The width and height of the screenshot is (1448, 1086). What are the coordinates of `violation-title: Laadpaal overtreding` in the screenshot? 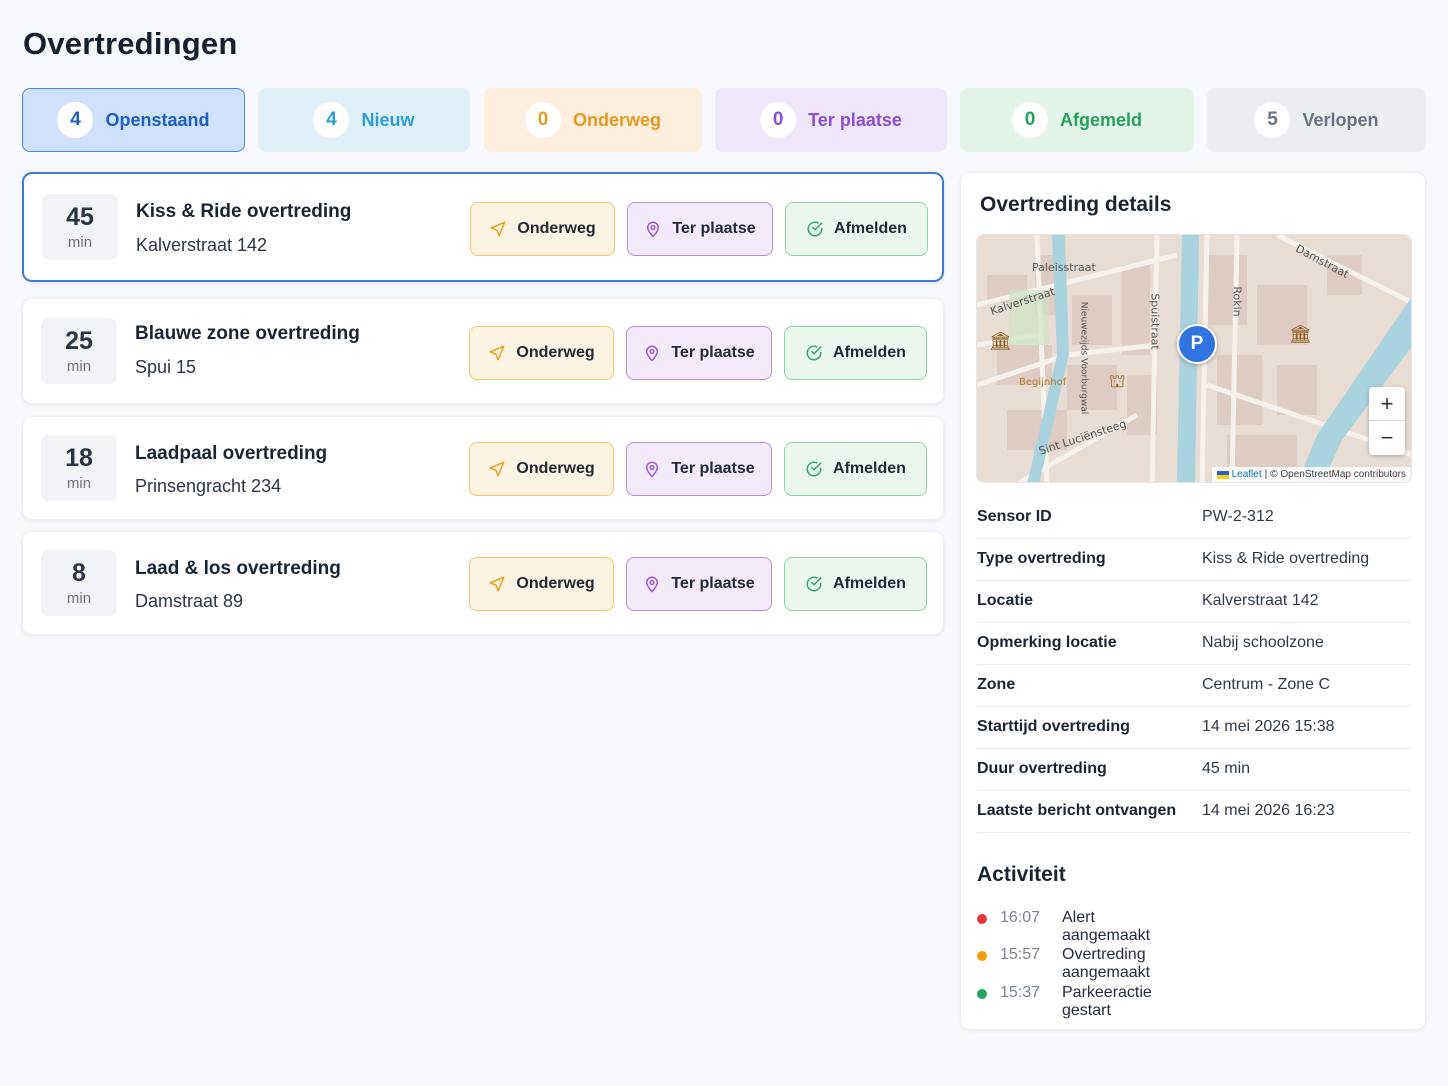 It's located at (231, 453).